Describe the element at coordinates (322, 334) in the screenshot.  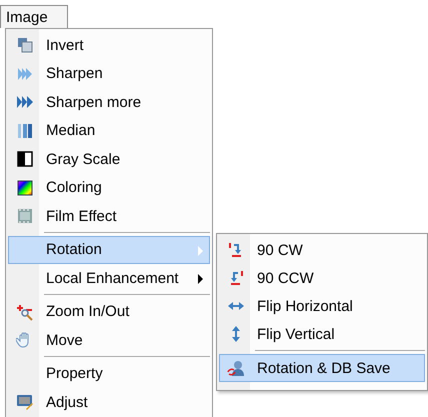
I see `menu-item: Flip Vertical` at that location.